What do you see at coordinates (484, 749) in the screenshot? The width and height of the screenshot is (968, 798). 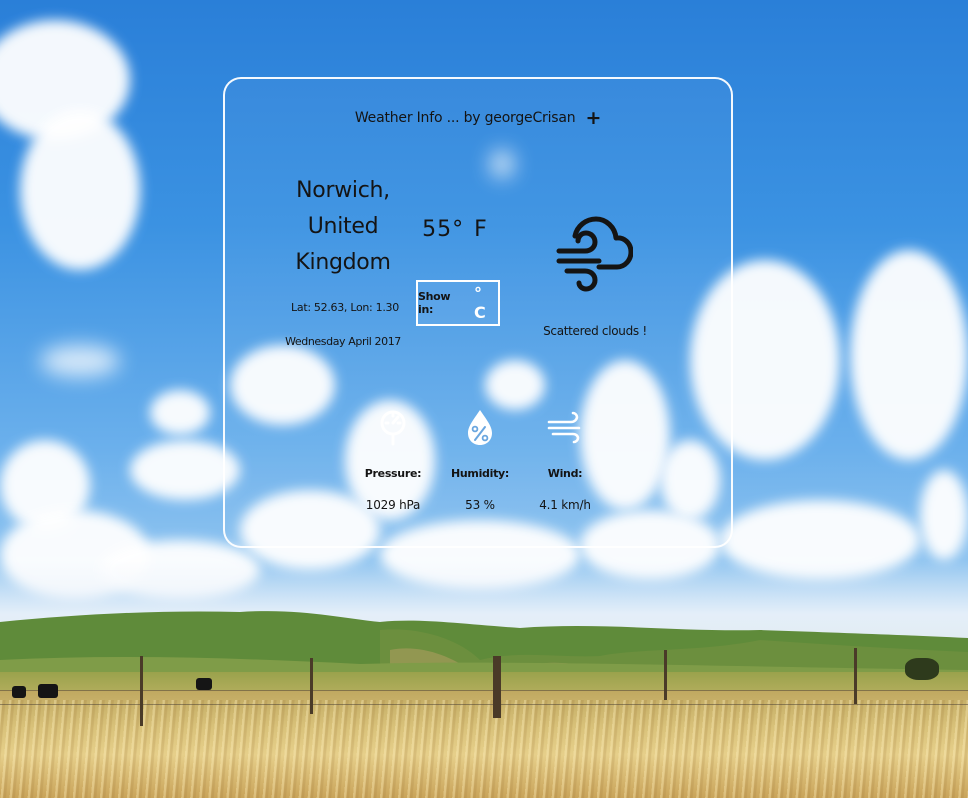 I see `grass-texture` at bounding box center [484, 749].